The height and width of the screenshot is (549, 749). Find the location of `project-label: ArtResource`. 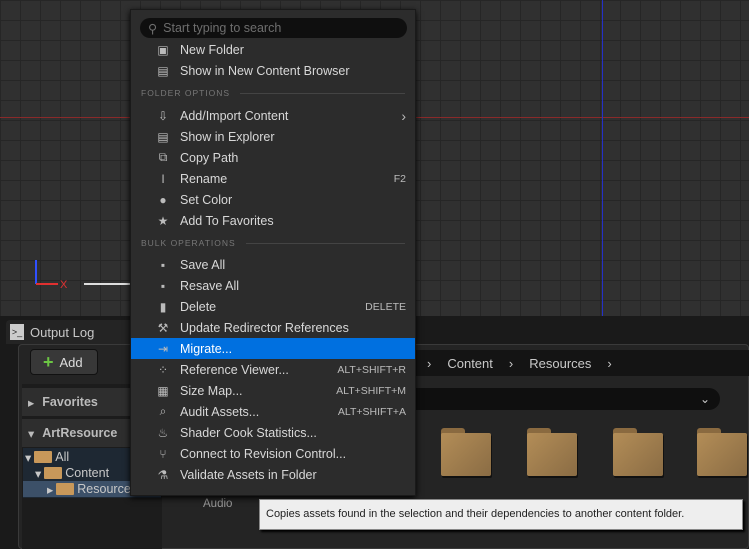

project-label: ArtResource is located at coordinates (80, 433).